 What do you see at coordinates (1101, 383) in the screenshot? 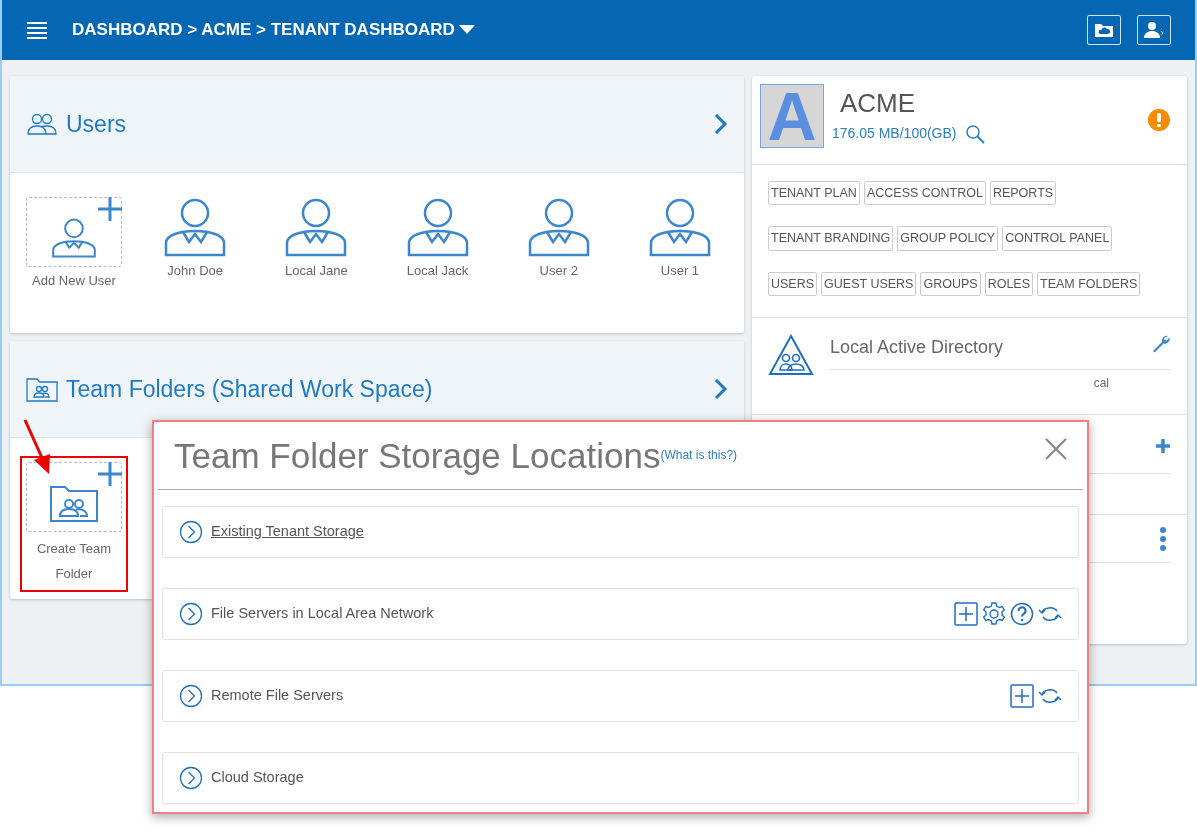
I see `directory-detail: cal` at bounding box center [1101, 383].